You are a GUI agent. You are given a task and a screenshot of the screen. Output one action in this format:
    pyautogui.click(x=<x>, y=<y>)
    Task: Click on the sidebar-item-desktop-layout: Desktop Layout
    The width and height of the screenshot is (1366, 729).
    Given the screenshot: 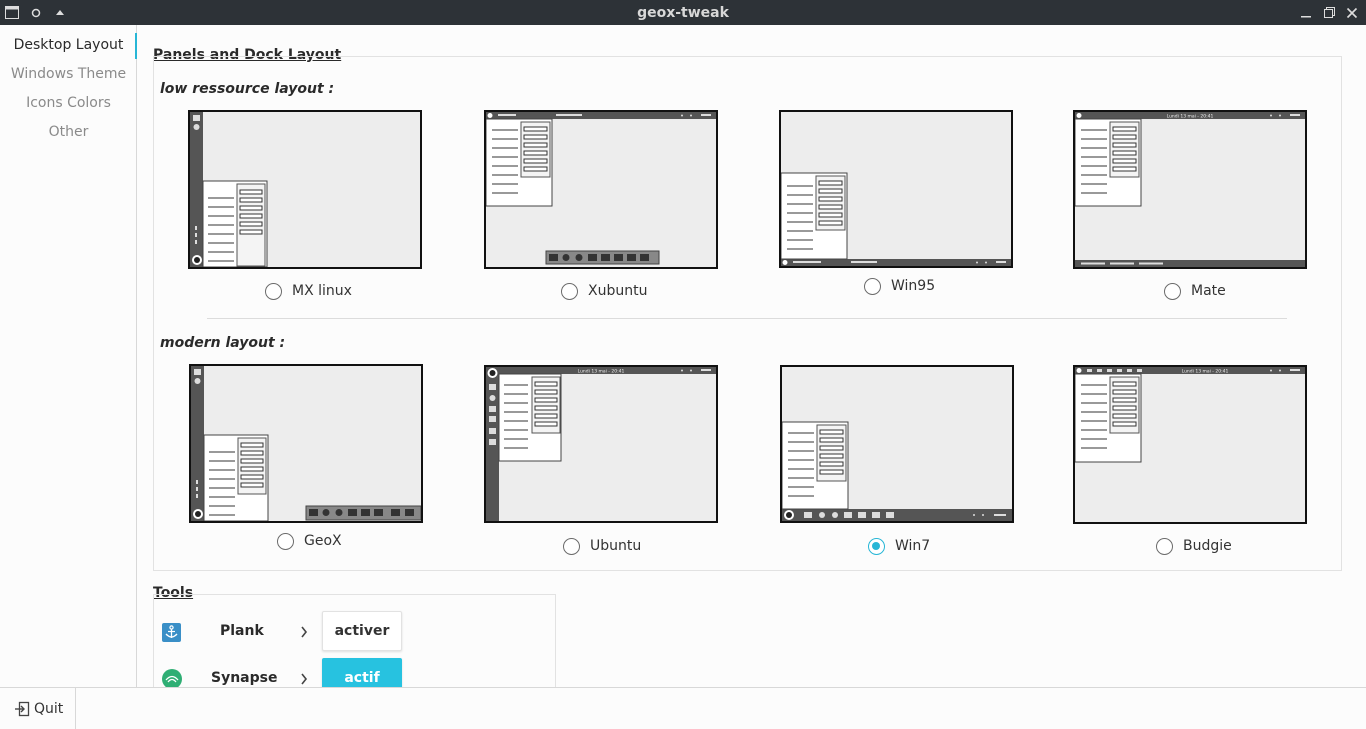 What is the action you would take?
    pyautogui.click(x=68, y=45)
    